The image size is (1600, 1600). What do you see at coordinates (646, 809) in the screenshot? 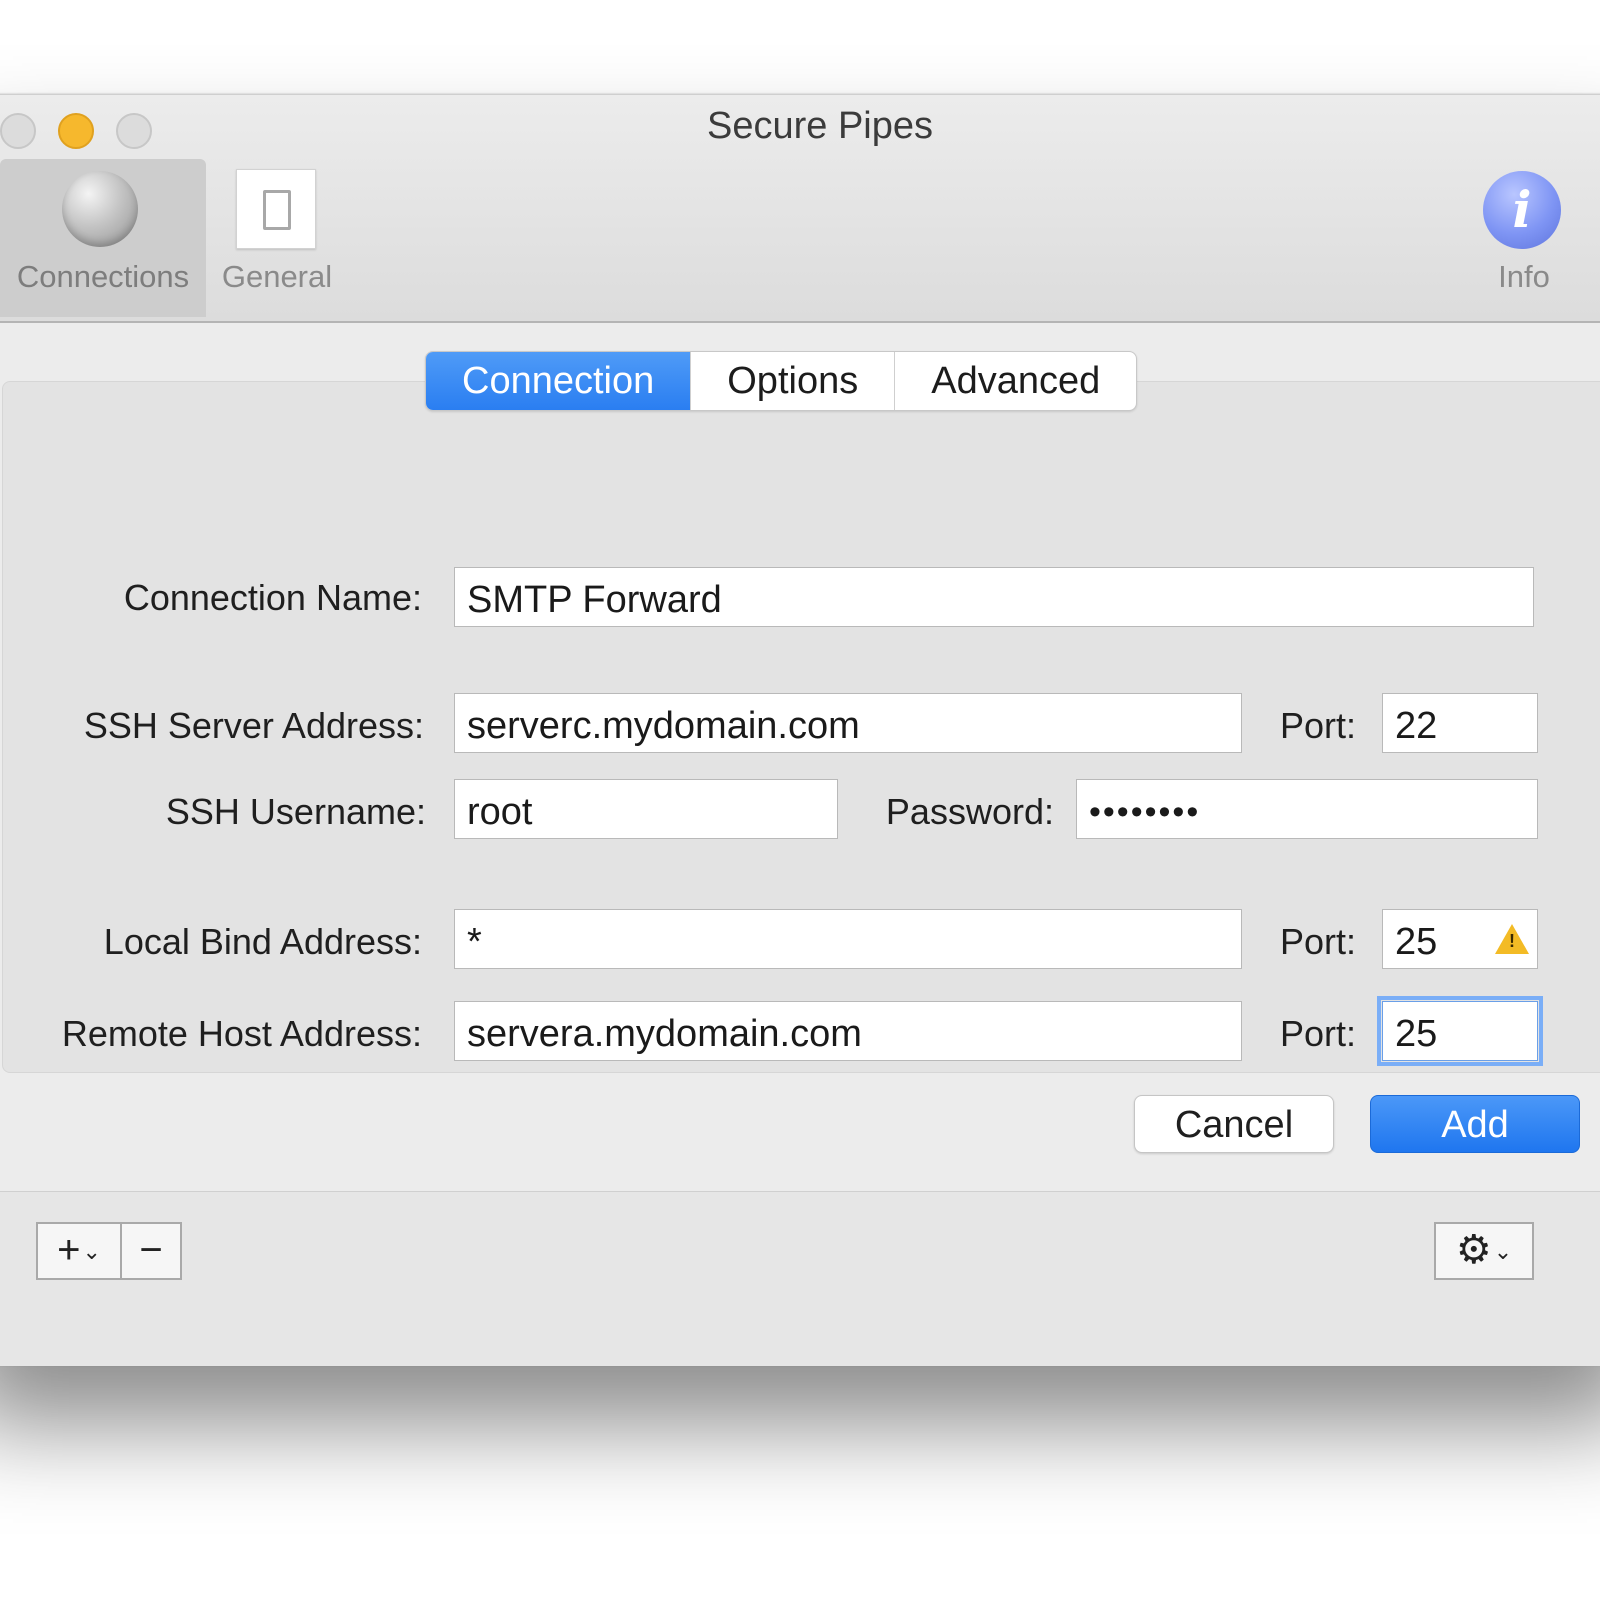
I see `ssh-username-field: root` at bounding box center [646, 809].